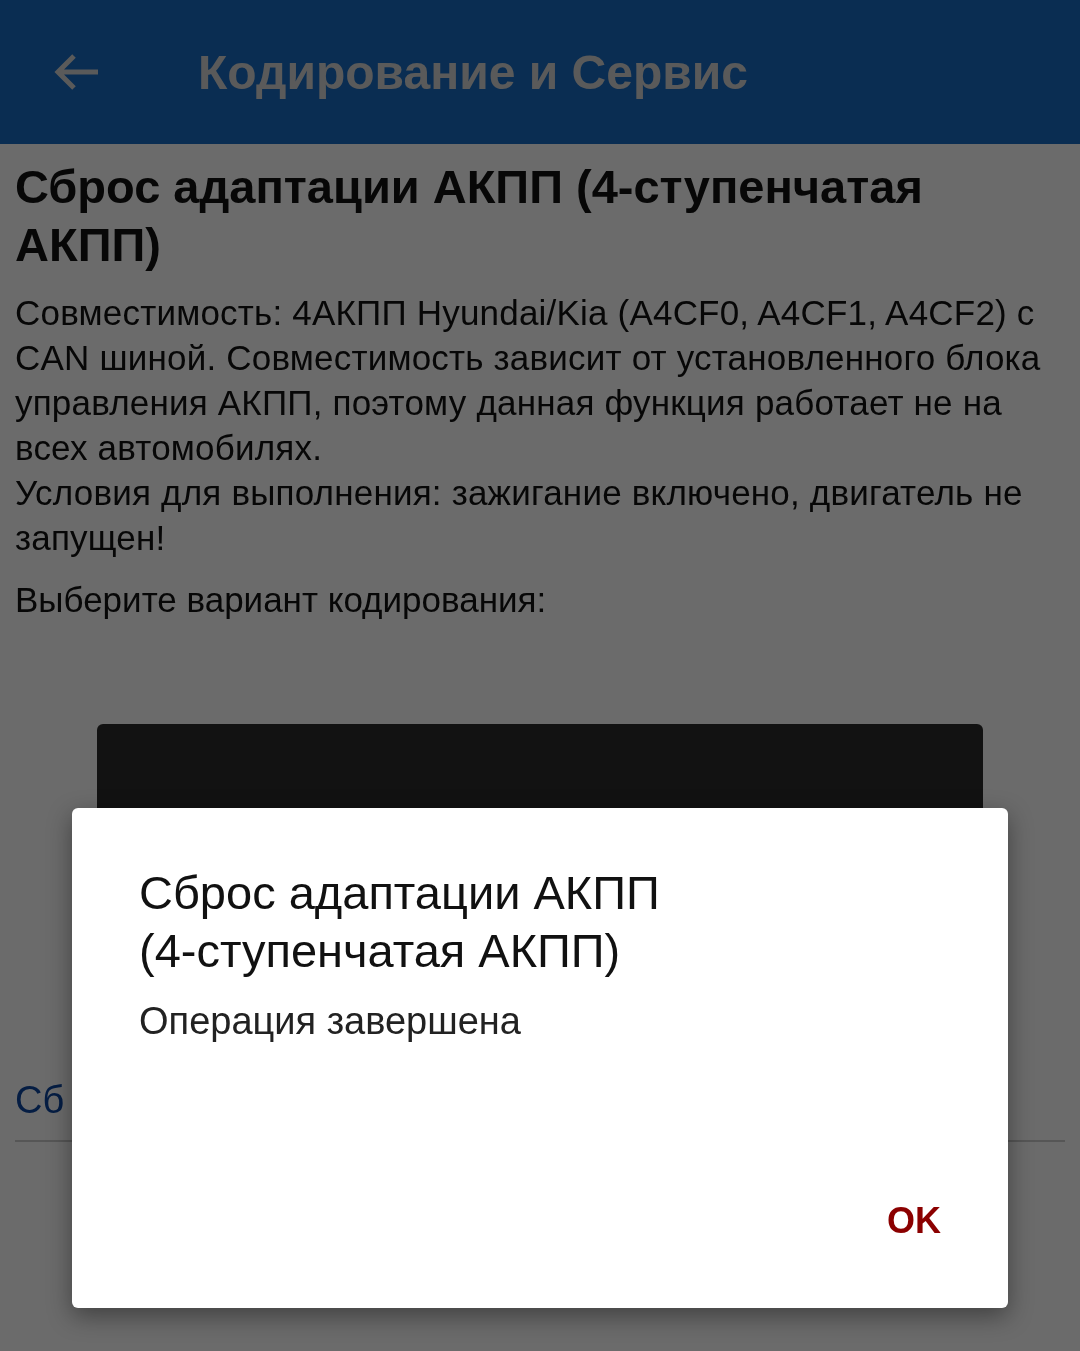  Describe the element at coordinates (469, 216) in the screenshot. I see `page-title: Сброс адаптации АКПП (4-ступенчатая АКПП)` at that location.